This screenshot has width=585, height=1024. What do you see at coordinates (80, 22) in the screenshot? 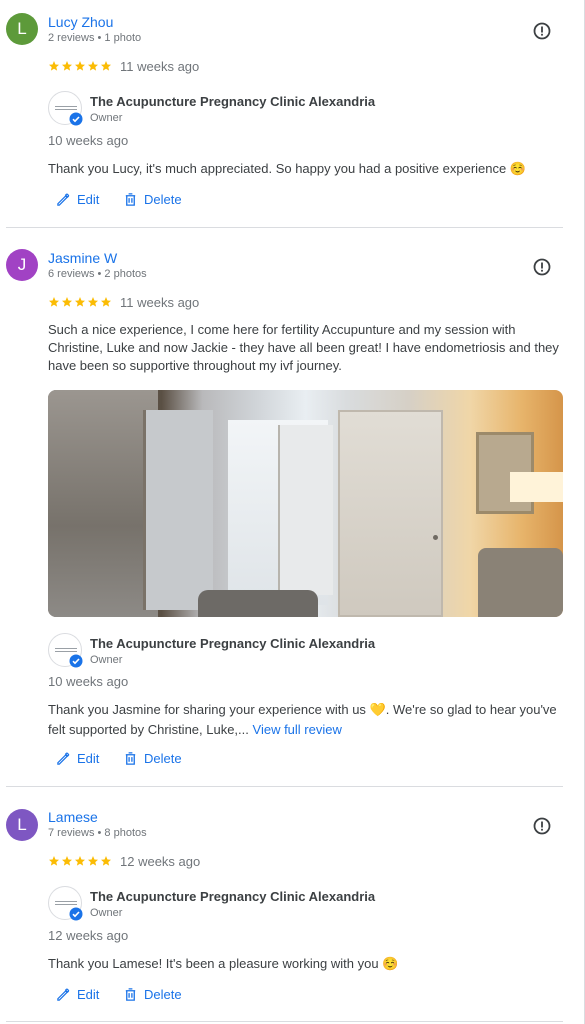
I see `reviewer-name: Lucy Zhou` at bounding box center [80, 22].